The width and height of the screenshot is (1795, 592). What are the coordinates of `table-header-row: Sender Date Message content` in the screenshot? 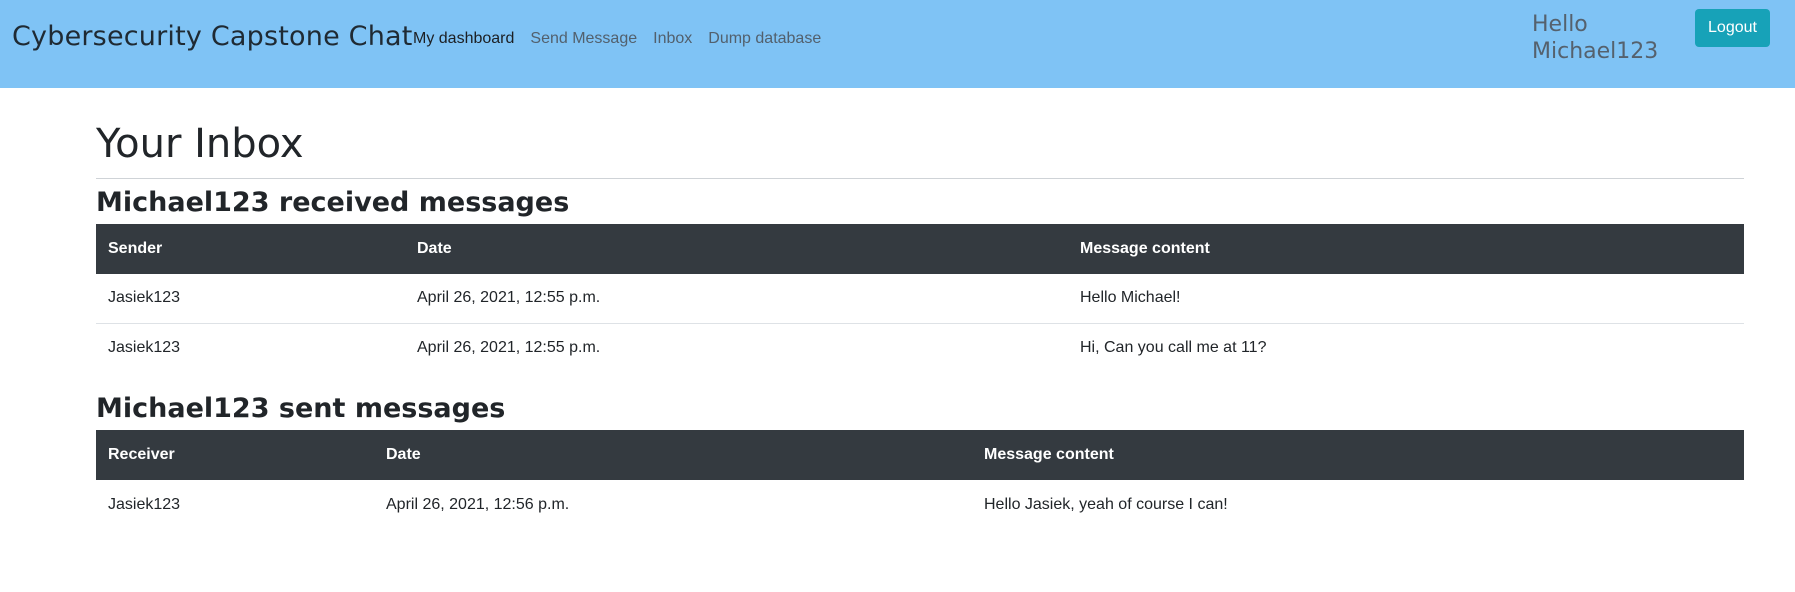 It's located at (920, 249).